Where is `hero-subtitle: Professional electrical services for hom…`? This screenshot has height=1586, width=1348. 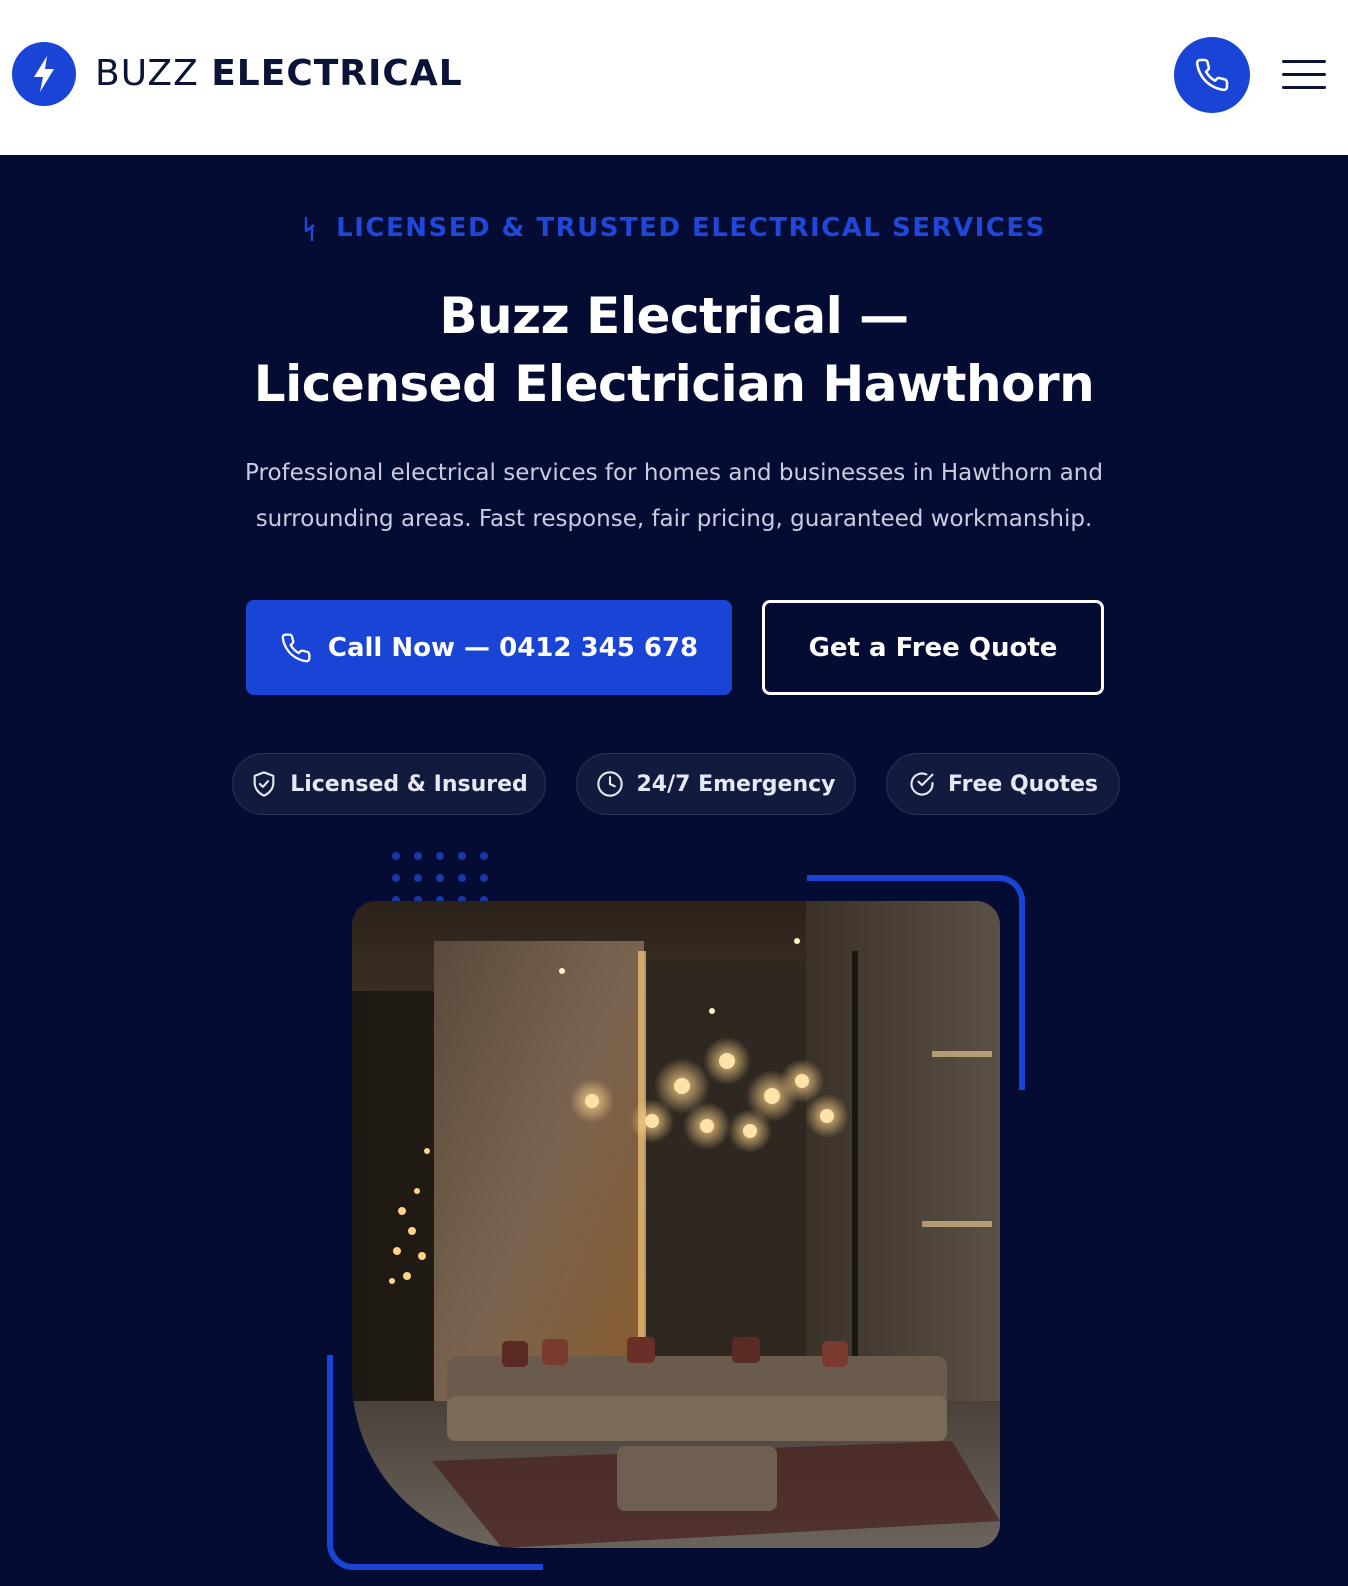 hero-subtitle: Professional electrical services for hom… is located at coordinates (674, 496).